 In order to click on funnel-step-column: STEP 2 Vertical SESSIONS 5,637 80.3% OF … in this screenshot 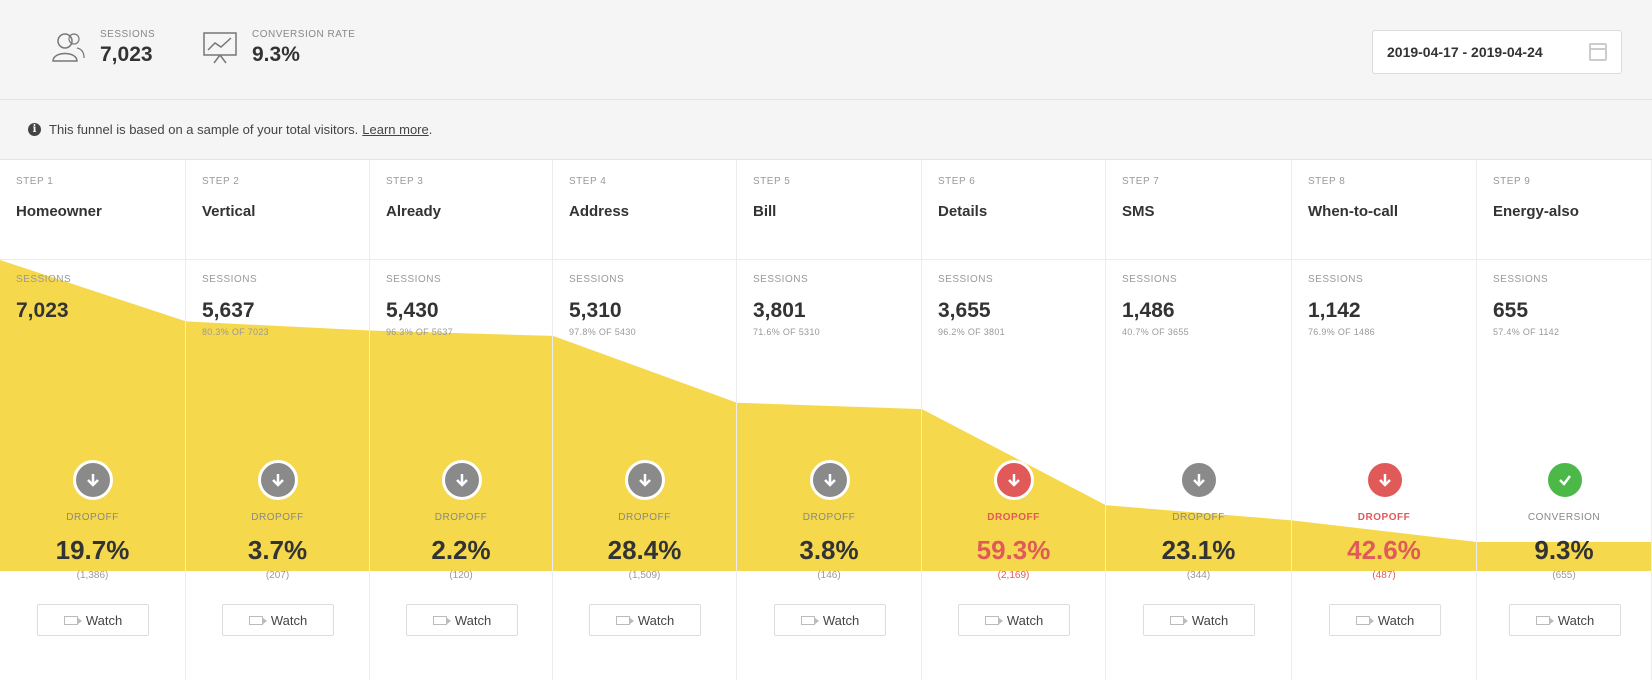, I will do `click(278, 420)`.